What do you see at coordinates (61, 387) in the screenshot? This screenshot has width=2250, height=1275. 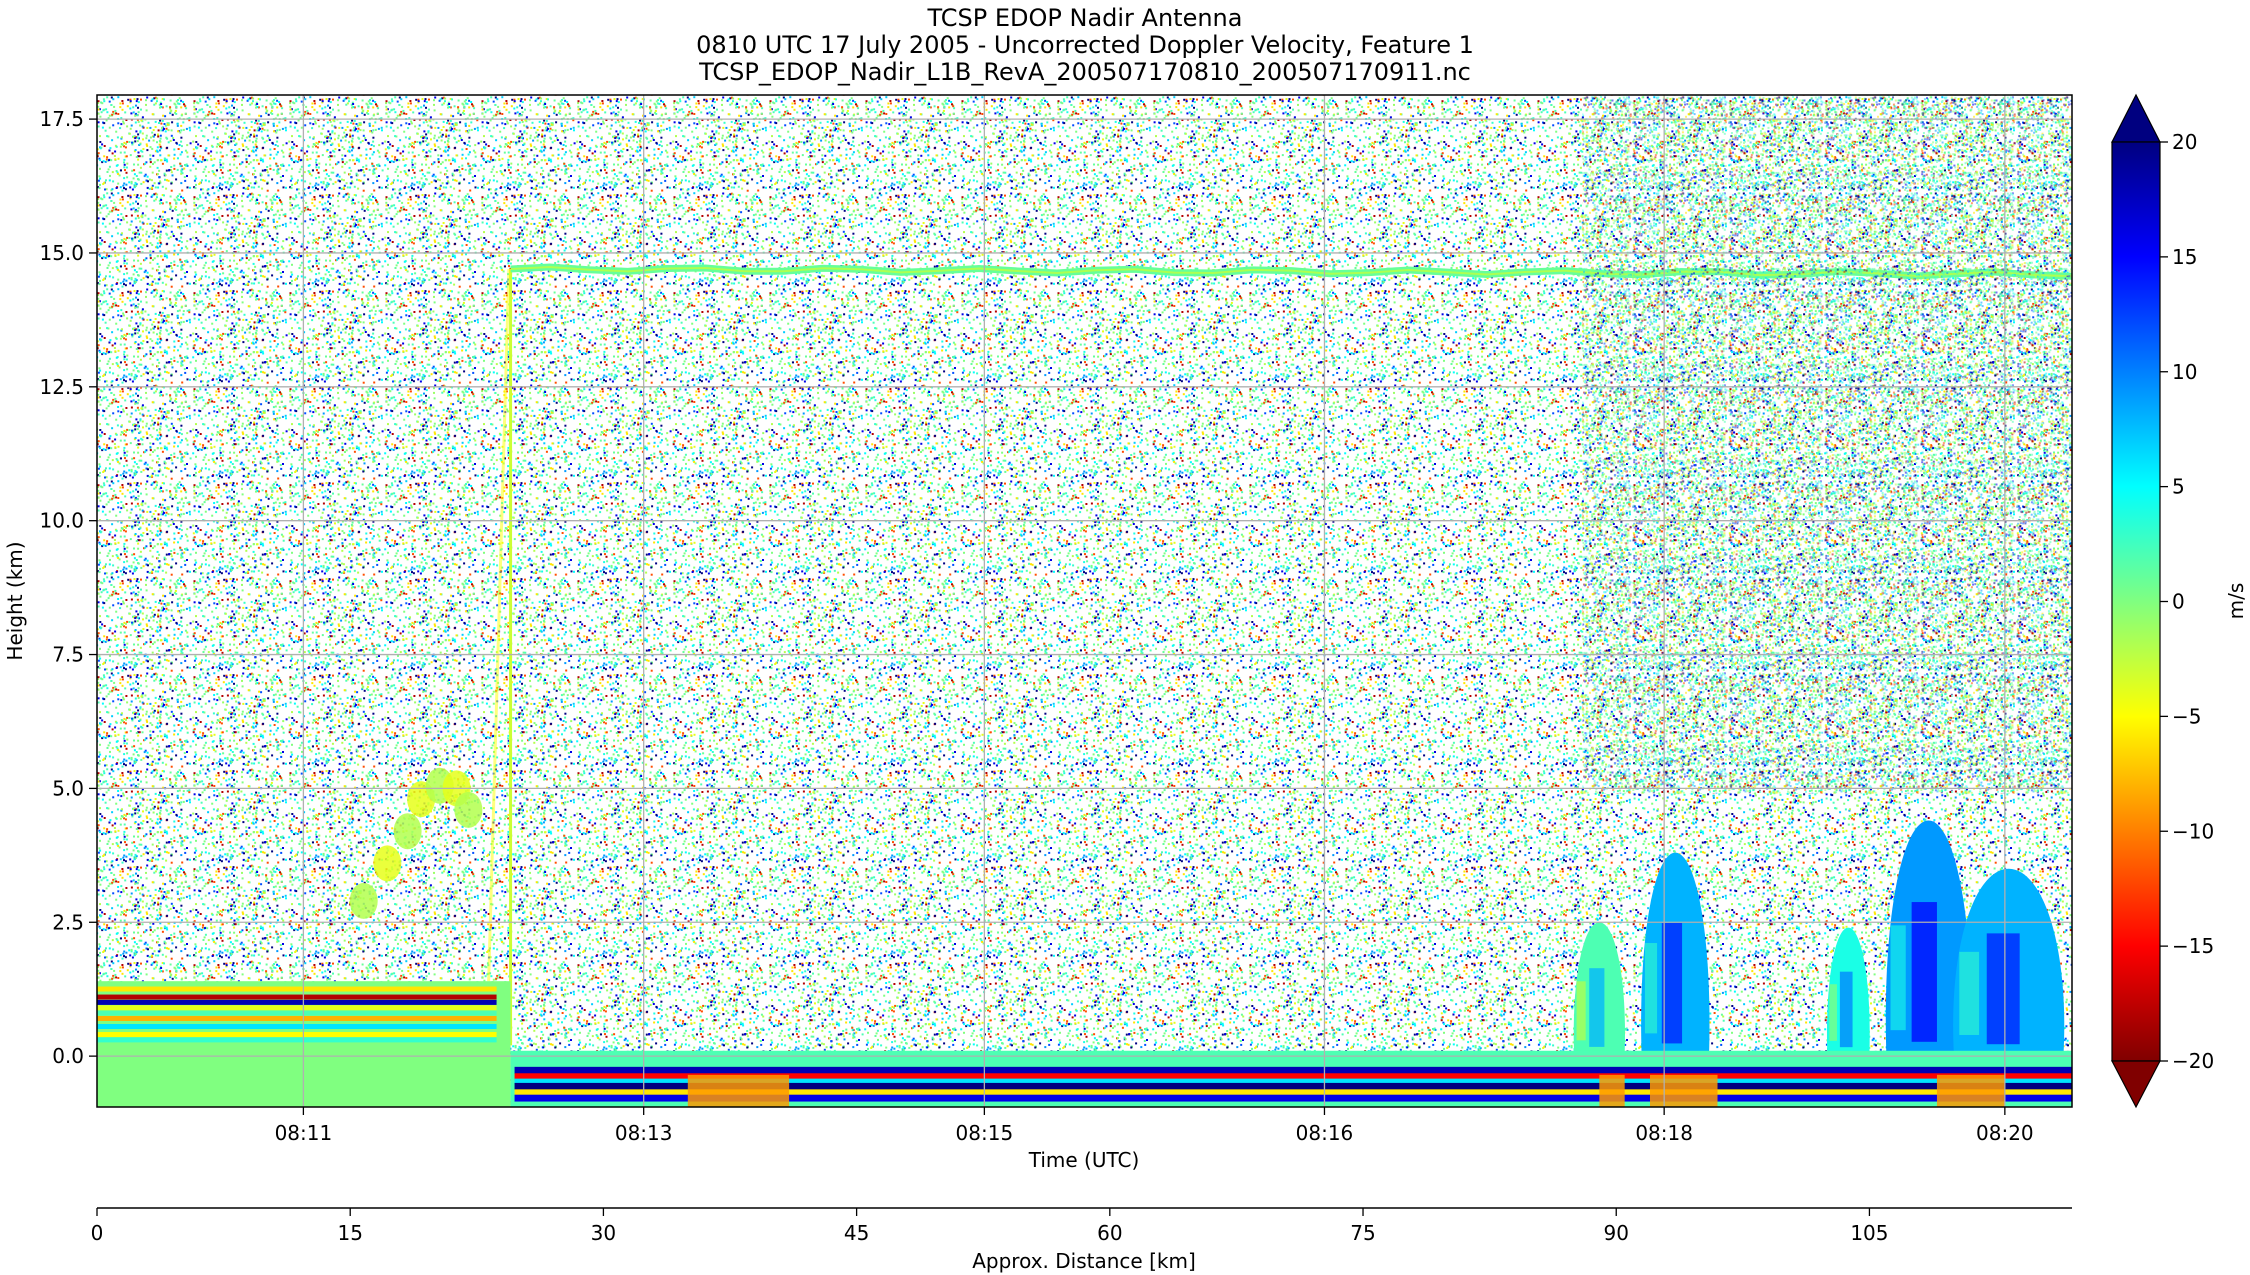 I see `y-tick-label: 12.5` at bounding box center [61, 387].